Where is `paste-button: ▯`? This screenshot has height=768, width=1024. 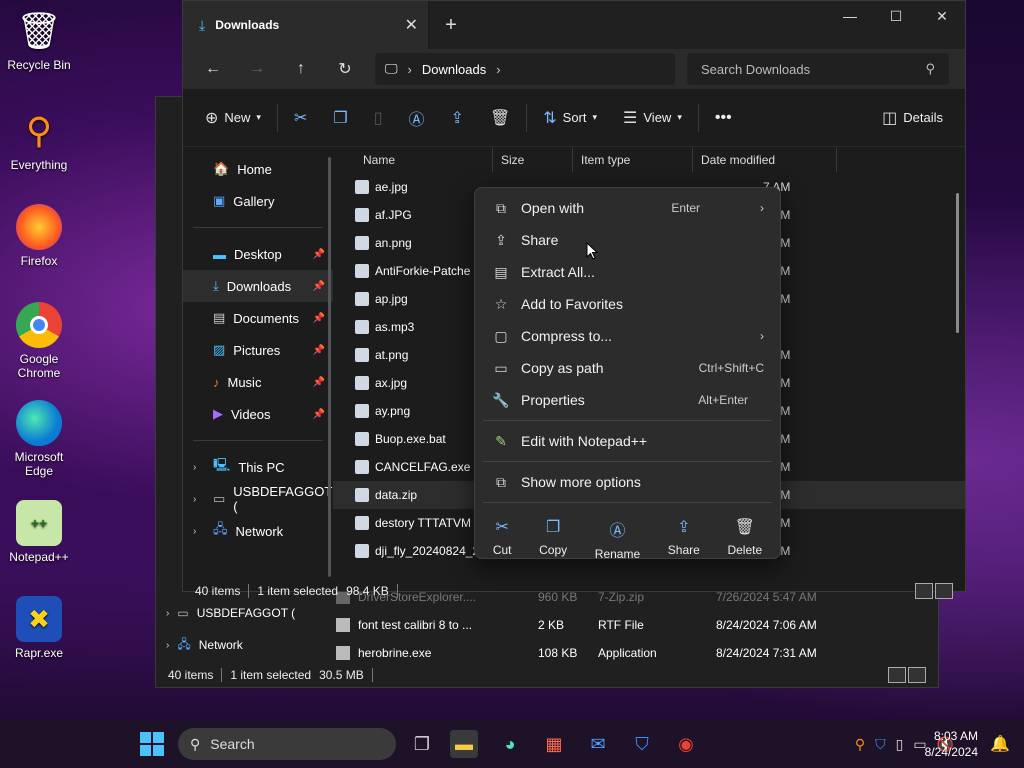
paste-button: ▯ is located at coordinates (378, 118).